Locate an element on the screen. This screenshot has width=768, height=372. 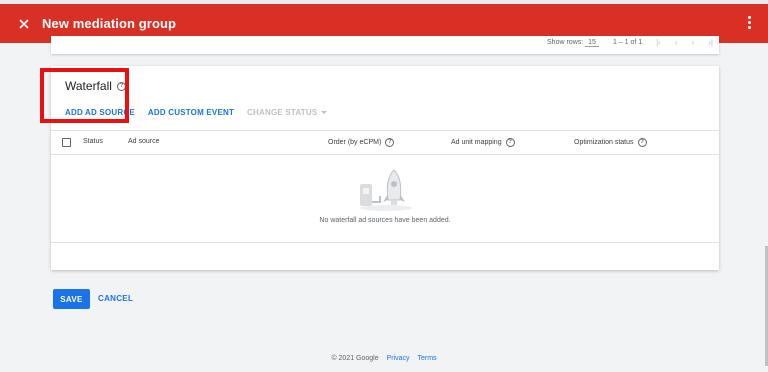
column-order: Order (by eCPM)? is located at coordinates (361, 142).